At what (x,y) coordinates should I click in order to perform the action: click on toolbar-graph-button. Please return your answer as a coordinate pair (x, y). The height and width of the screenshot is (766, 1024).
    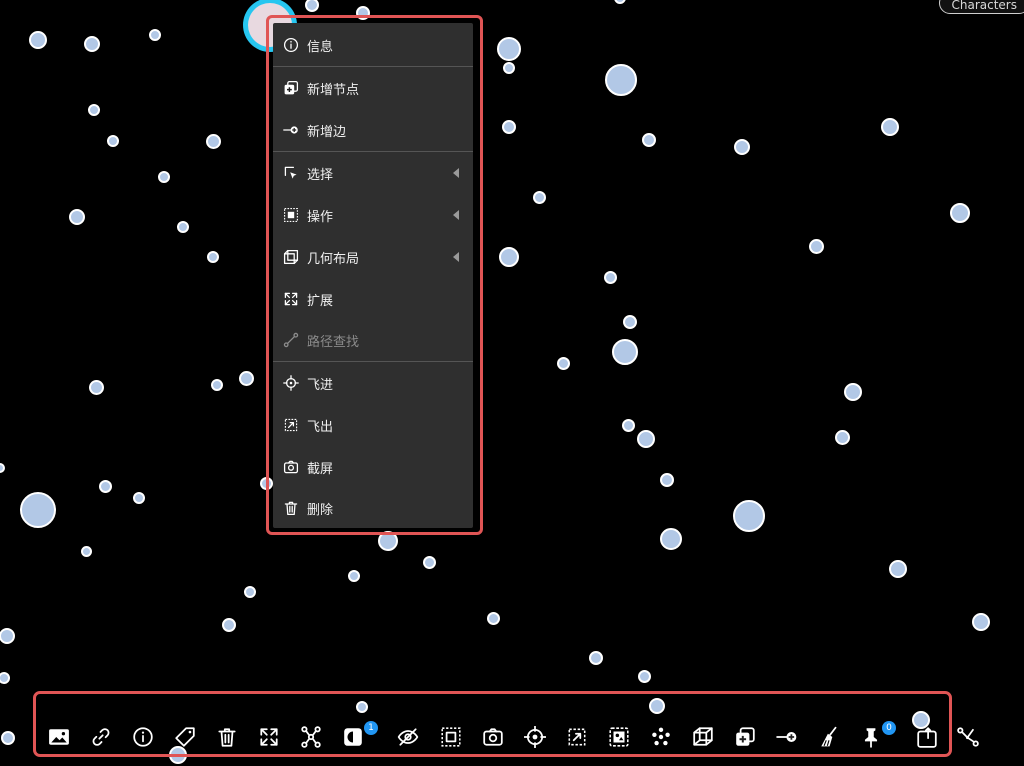
    Looking at the image, I should click on (311, 737).